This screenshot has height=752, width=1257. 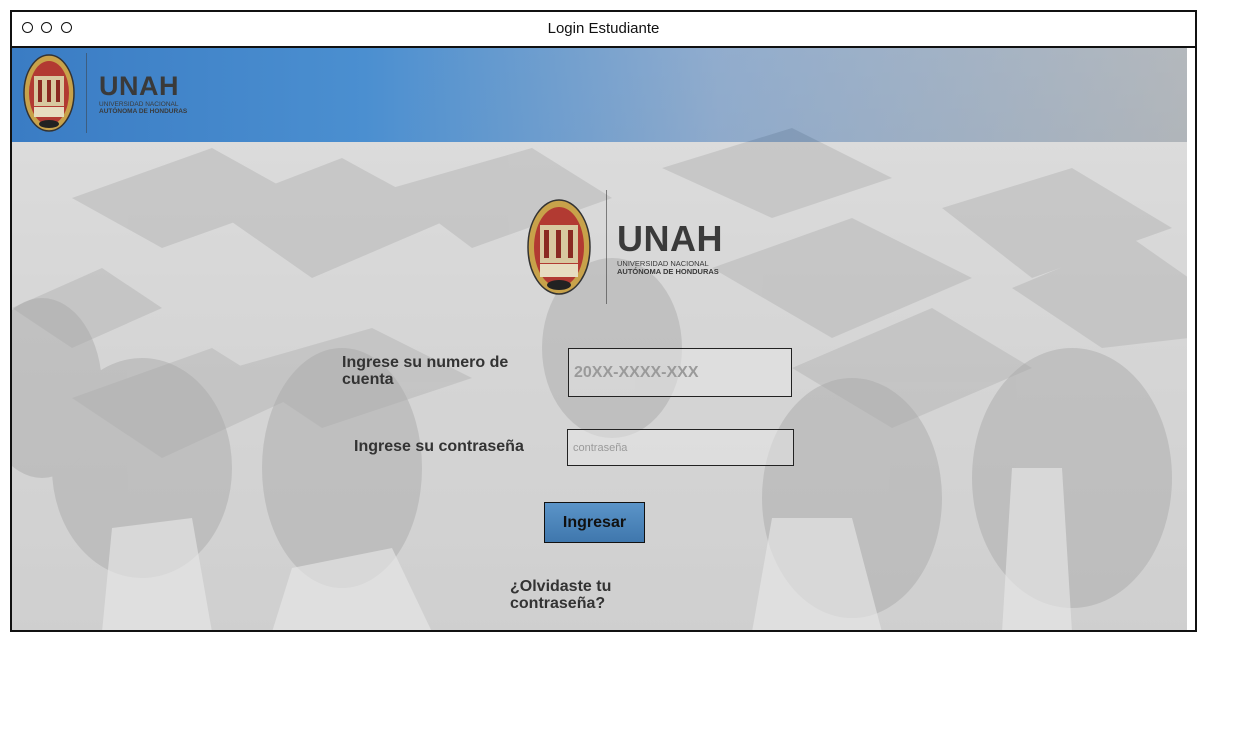 I want to click on window-title: Login Estudiante, so click(x=603, y=28).